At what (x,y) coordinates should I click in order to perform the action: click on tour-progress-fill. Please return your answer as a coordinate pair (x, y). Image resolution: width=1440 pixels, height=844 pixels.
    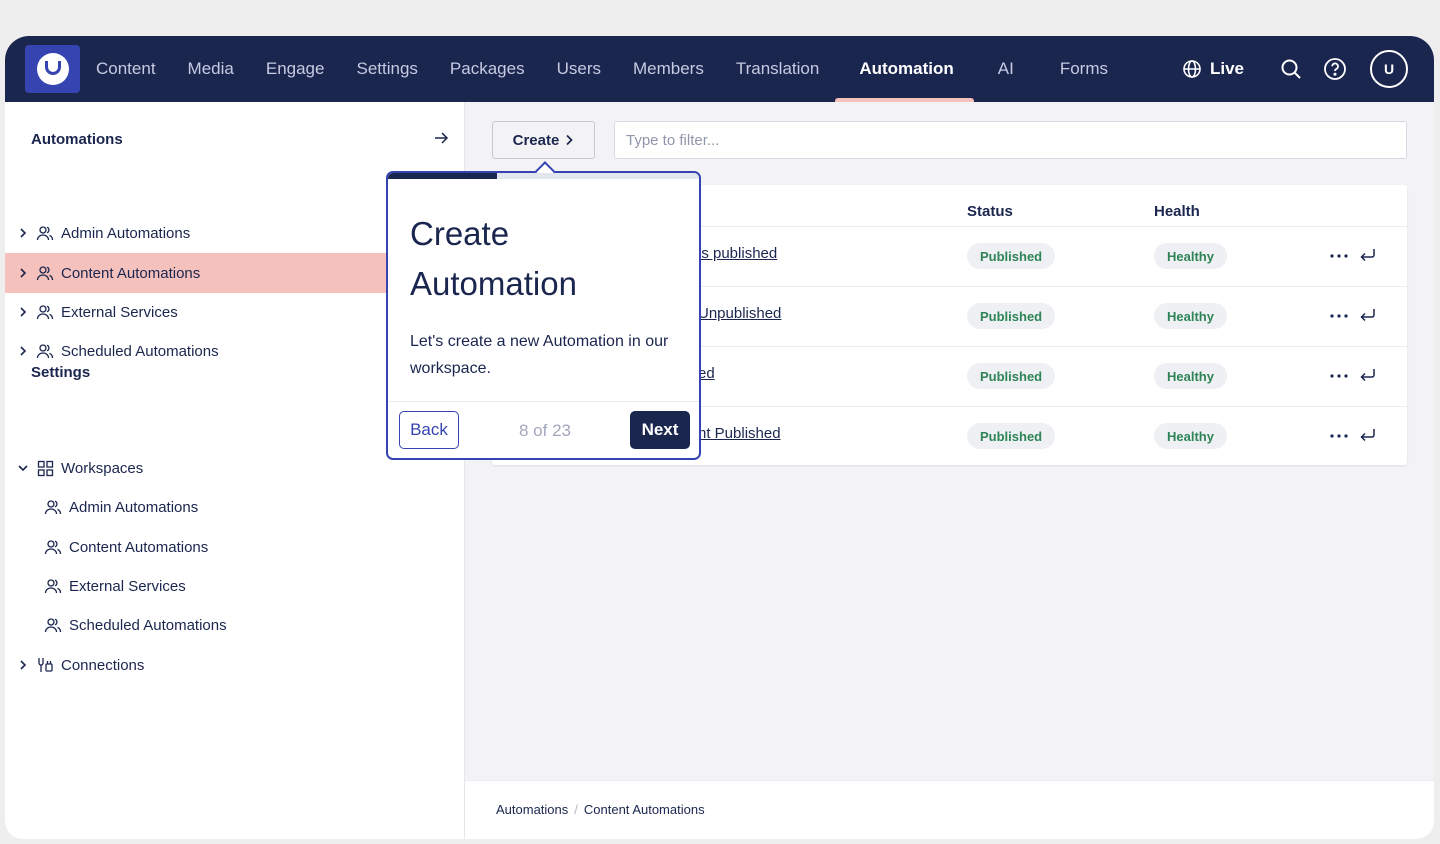
    Looking at the image, I should click on (442, 176).